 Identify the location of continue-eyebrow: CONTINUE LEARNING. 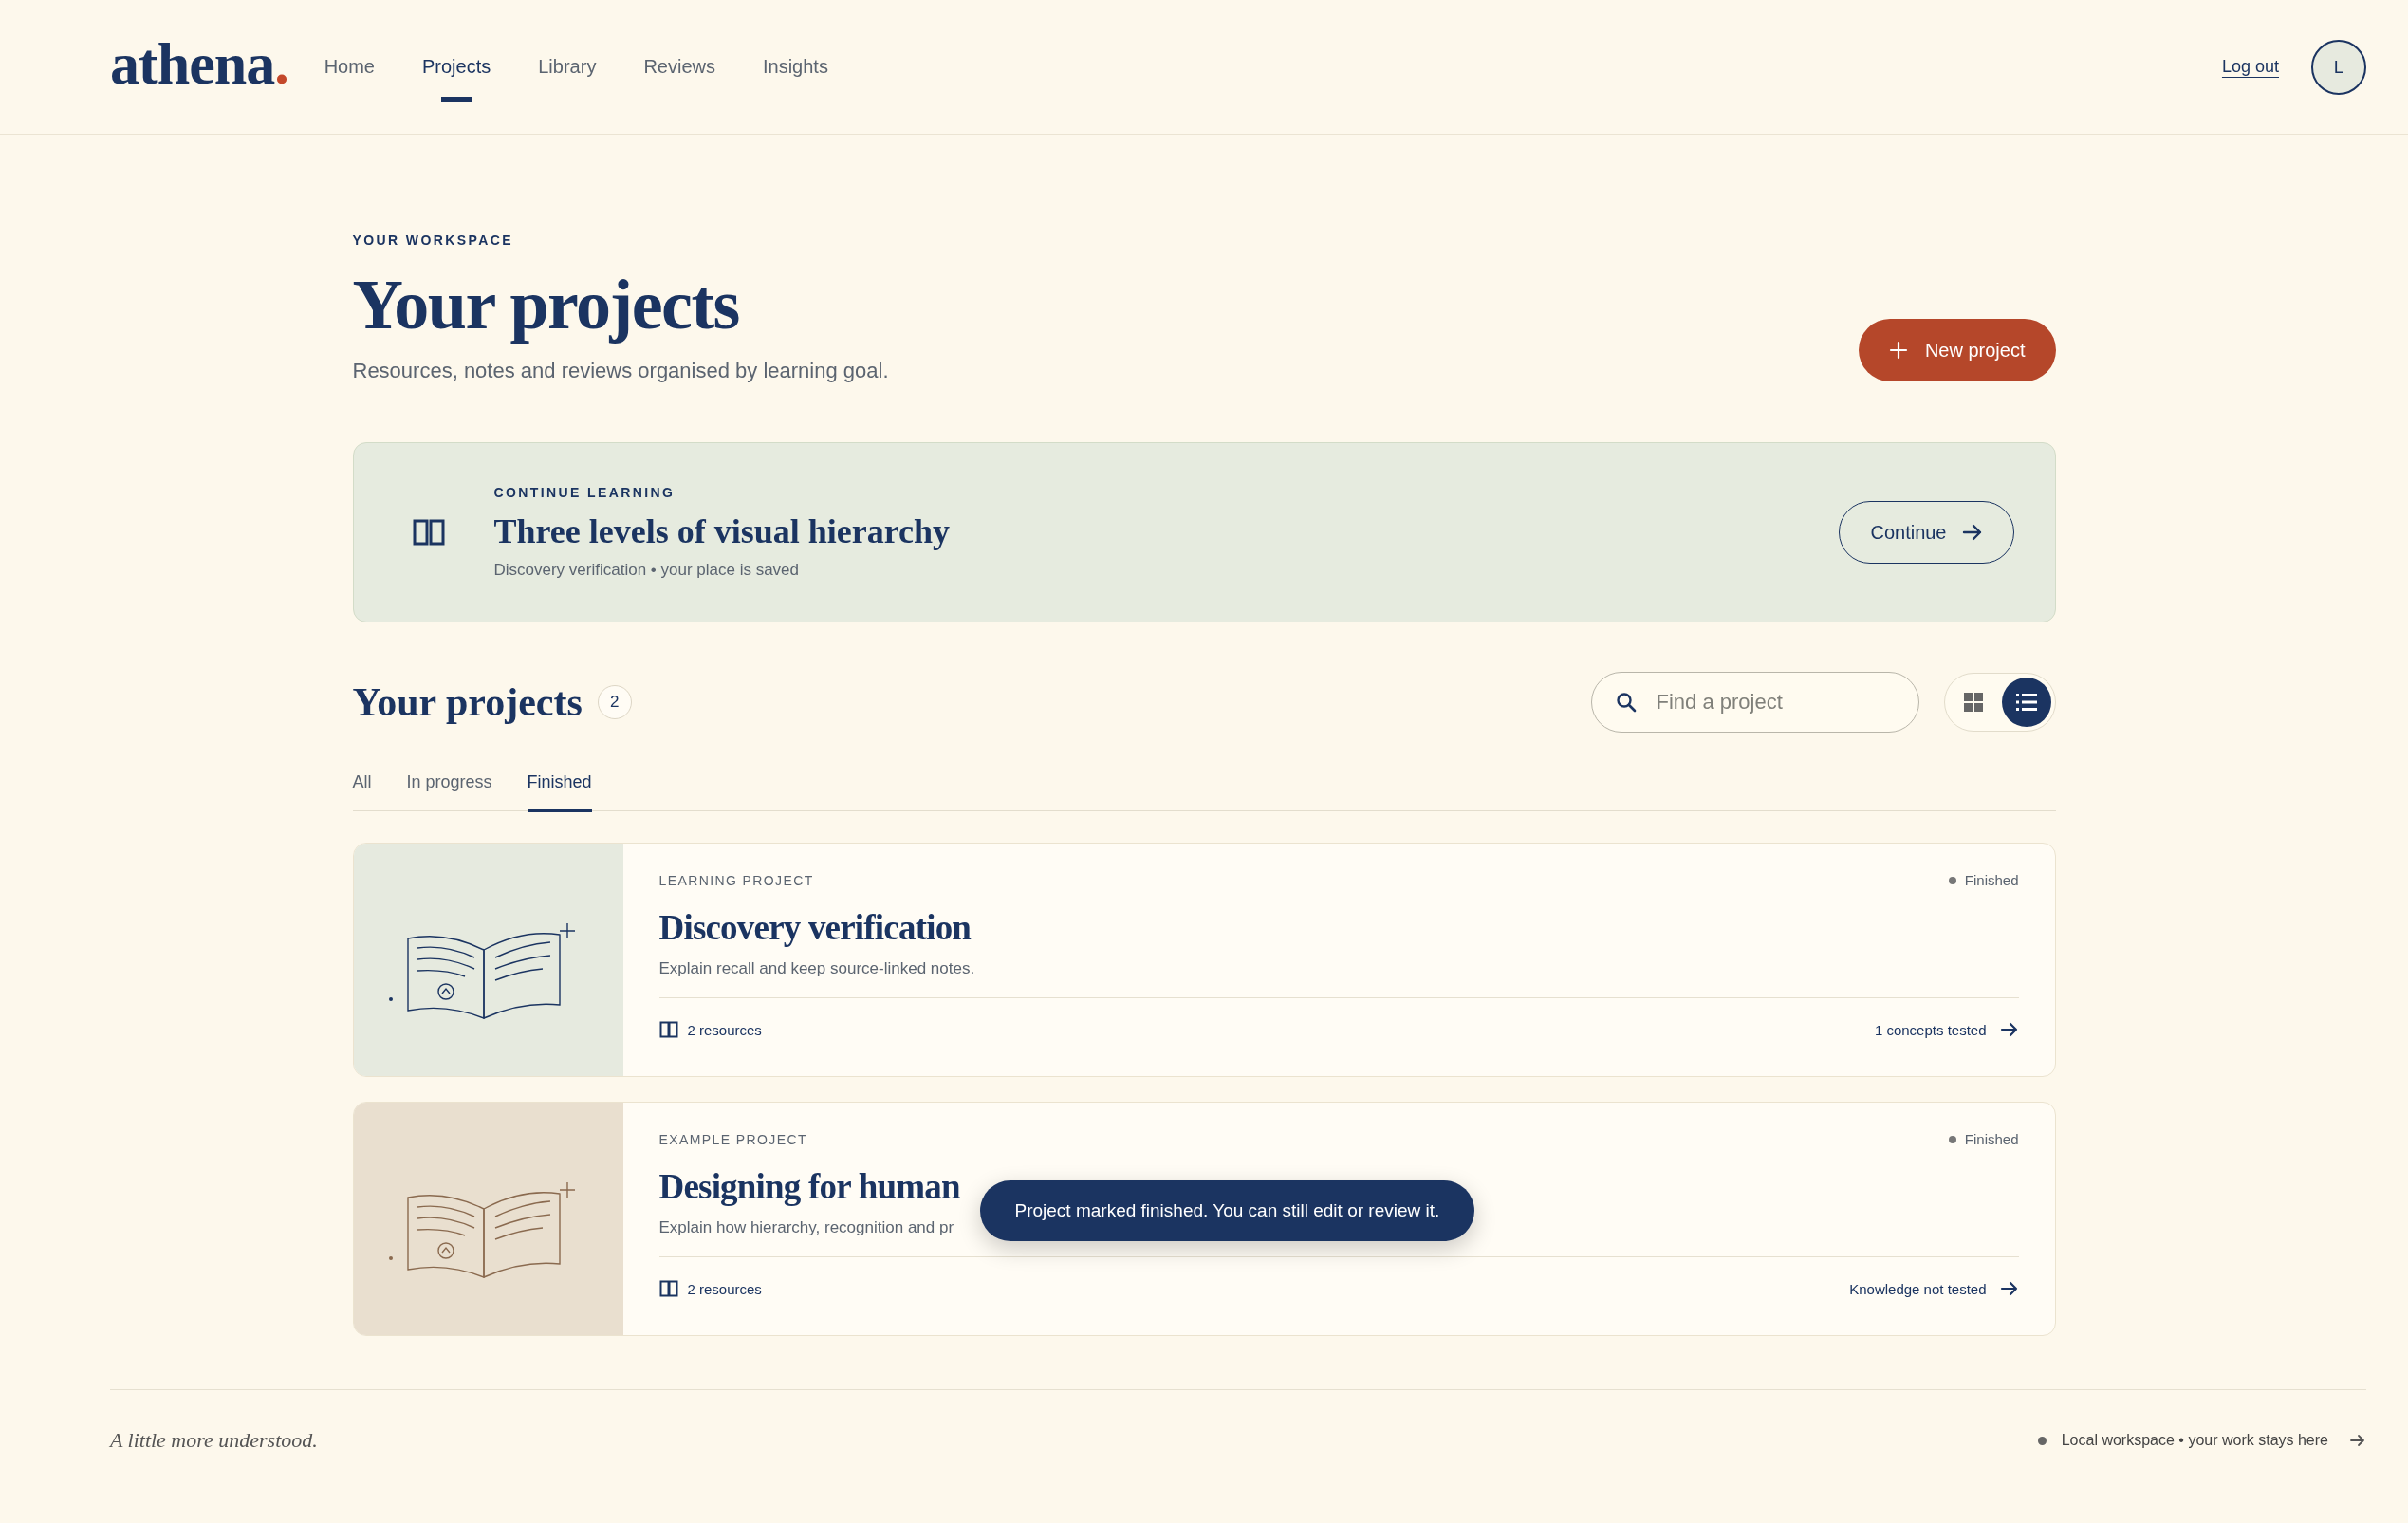
(584, 492).